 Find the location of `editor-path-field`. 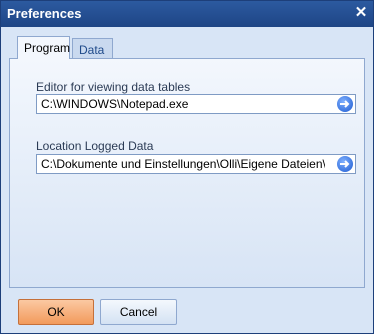

editor-path-field is located at coordinates (196, 104).